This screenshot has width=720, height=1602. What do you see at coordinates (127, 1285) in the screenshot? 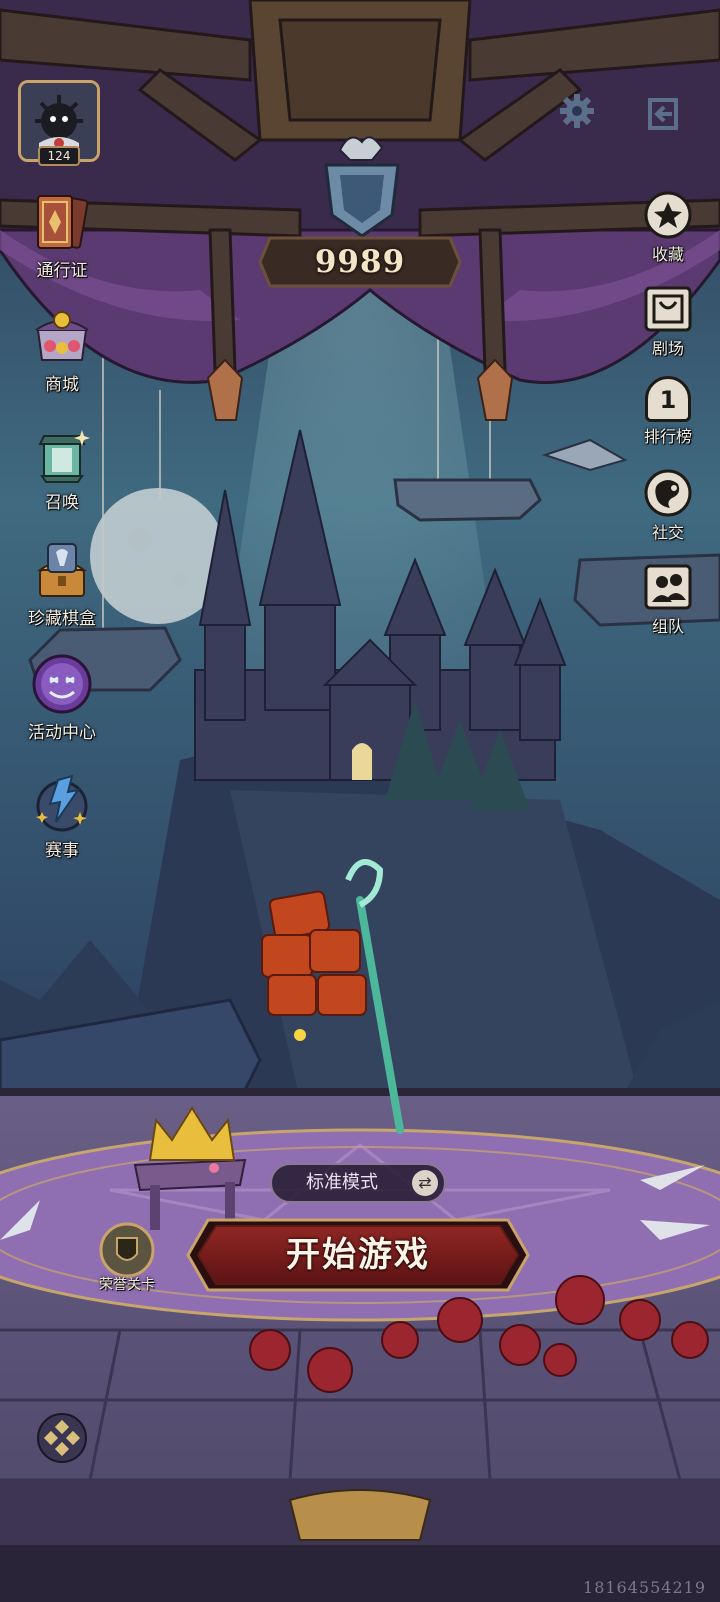
I see `honor-level-label: 荣誉关卡` at bounding box center [127, 1285].